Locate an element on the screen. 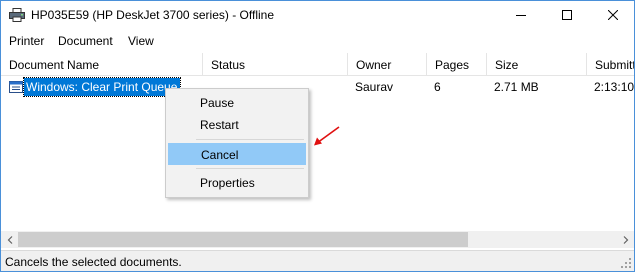  status-text: Cancels the selected documents. is located at coordinates (93, 262).